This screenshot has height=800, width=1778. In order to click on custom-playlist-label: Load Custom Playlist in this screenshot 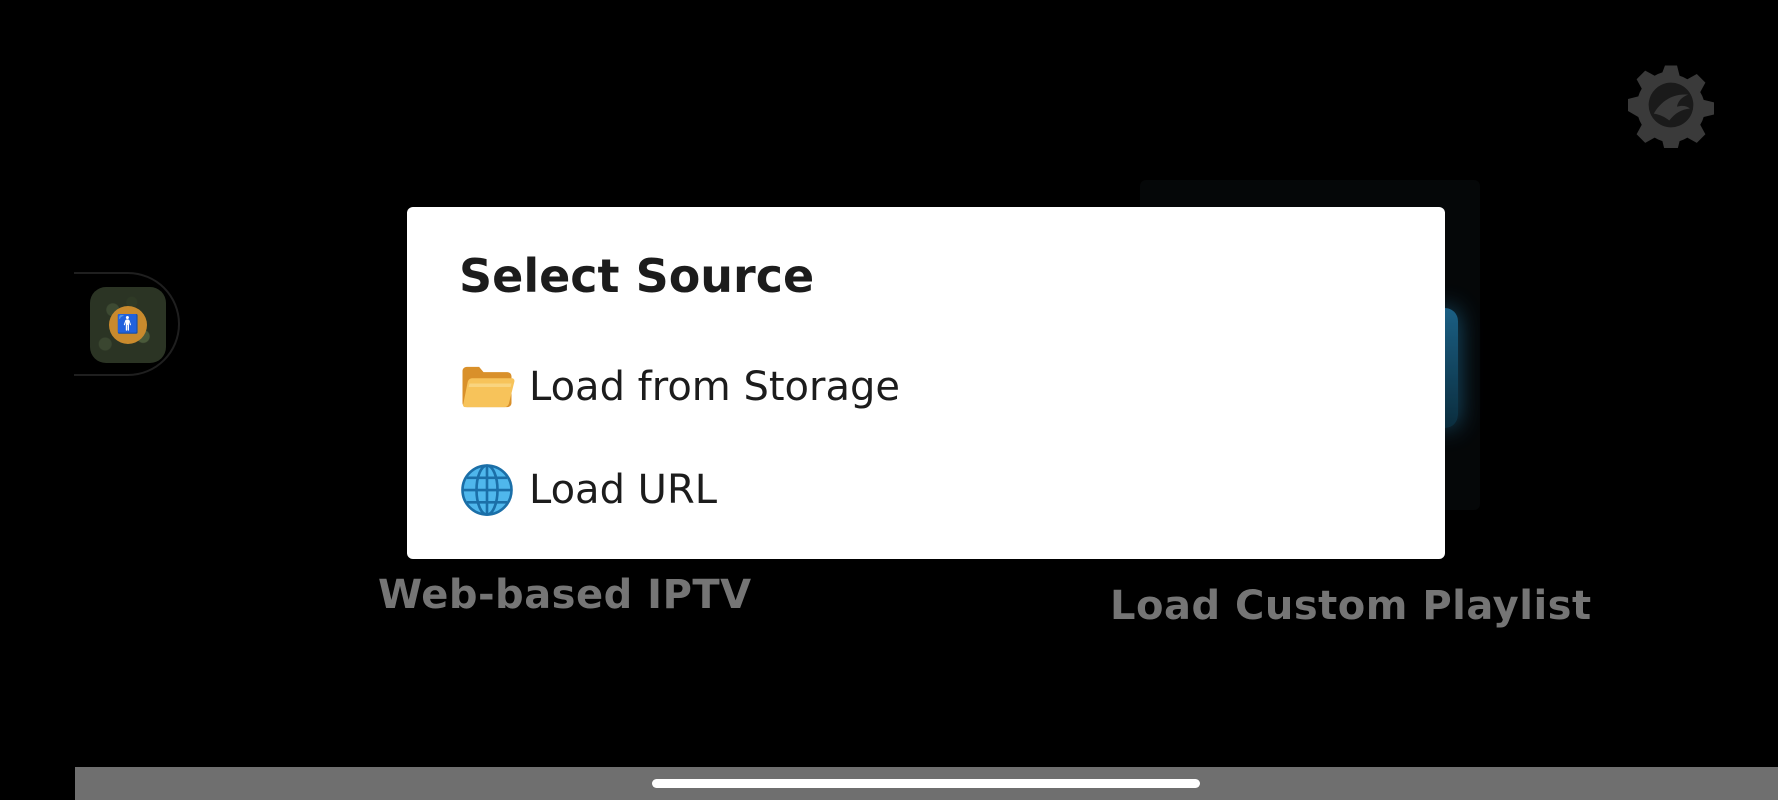, I will do `click(1351, 606)`.